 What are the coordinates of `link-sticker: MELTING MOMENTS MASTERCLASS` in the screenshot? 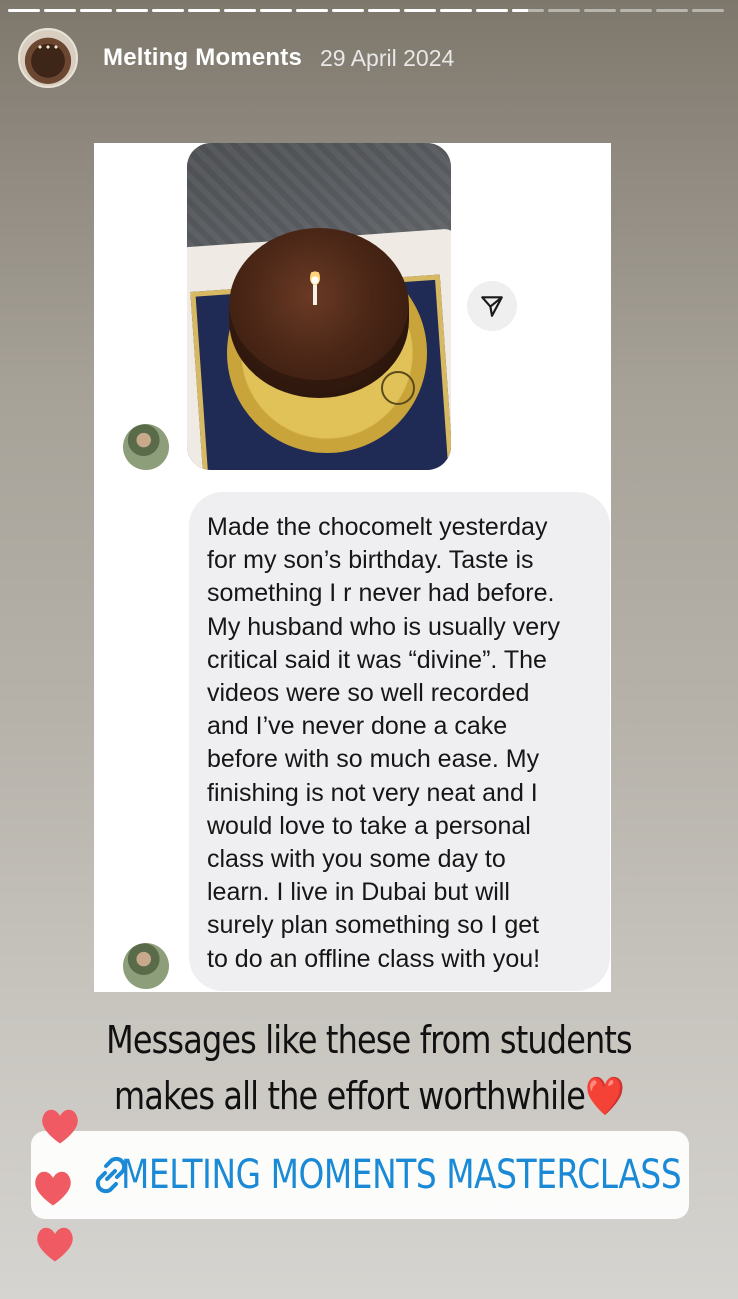 It's located at (360, 1175).